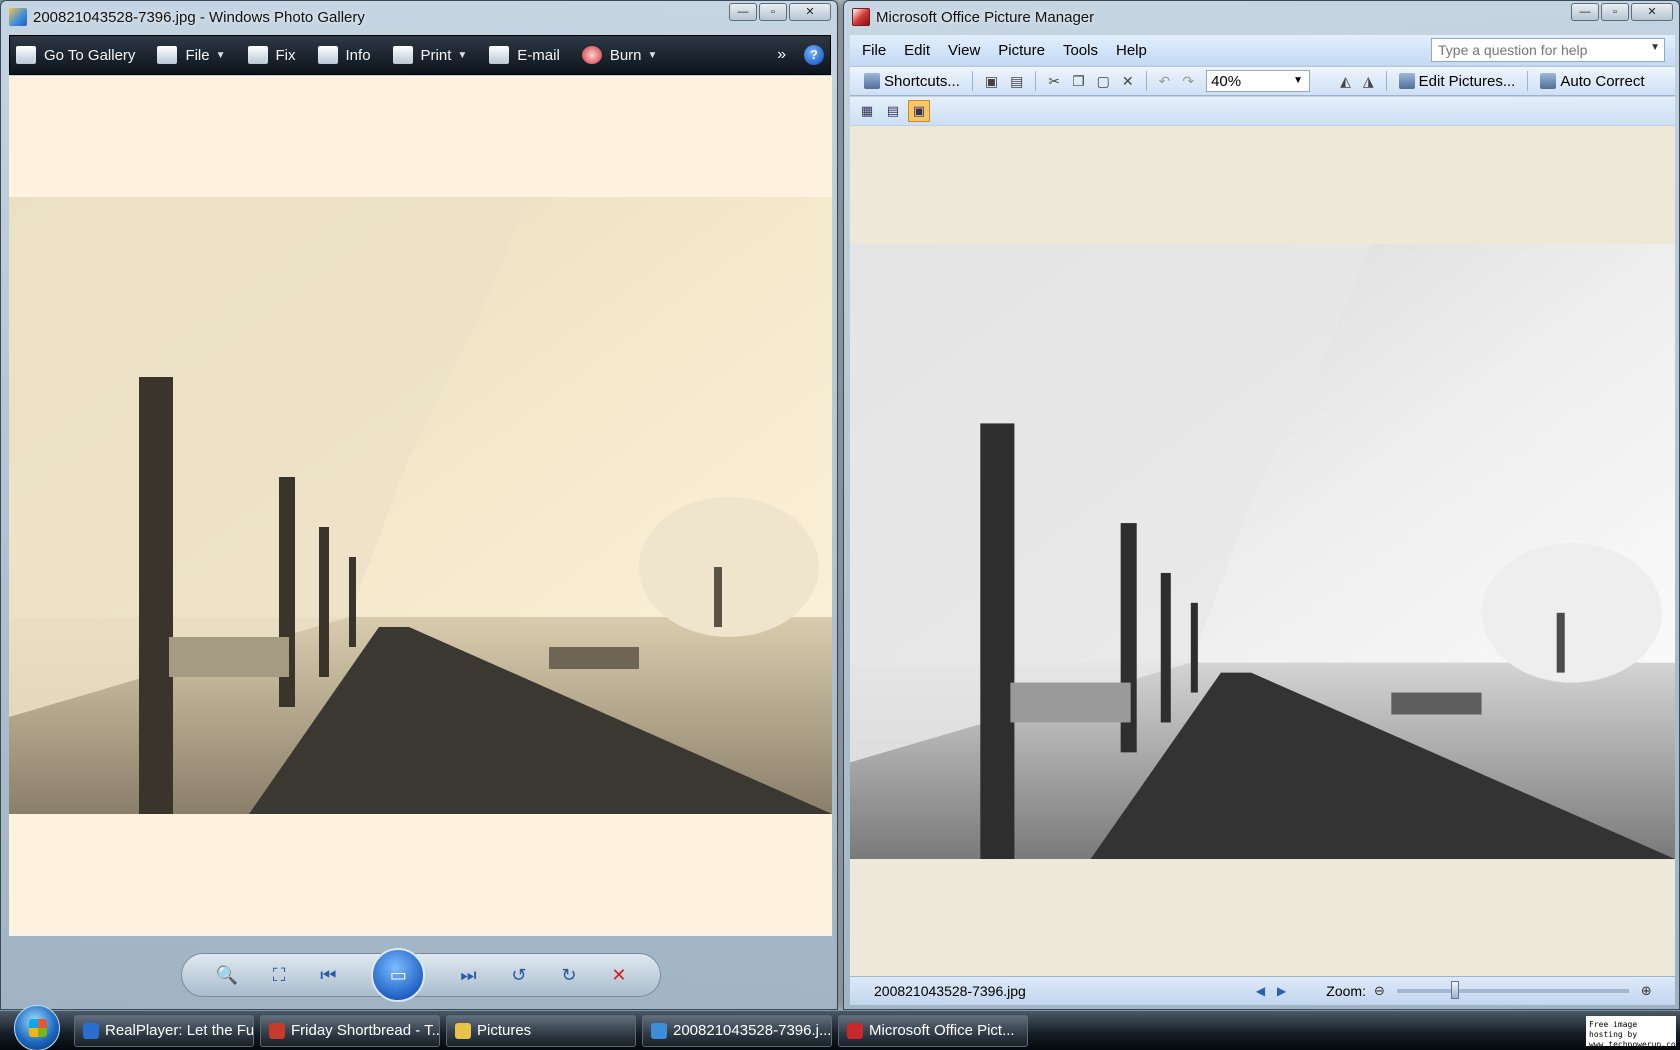 This screenshot has height=1050, width=1680. What do you see at coordinates (344, 55) in the screenshot?
I see `info-button: Info` at bounding box center [344, 55].